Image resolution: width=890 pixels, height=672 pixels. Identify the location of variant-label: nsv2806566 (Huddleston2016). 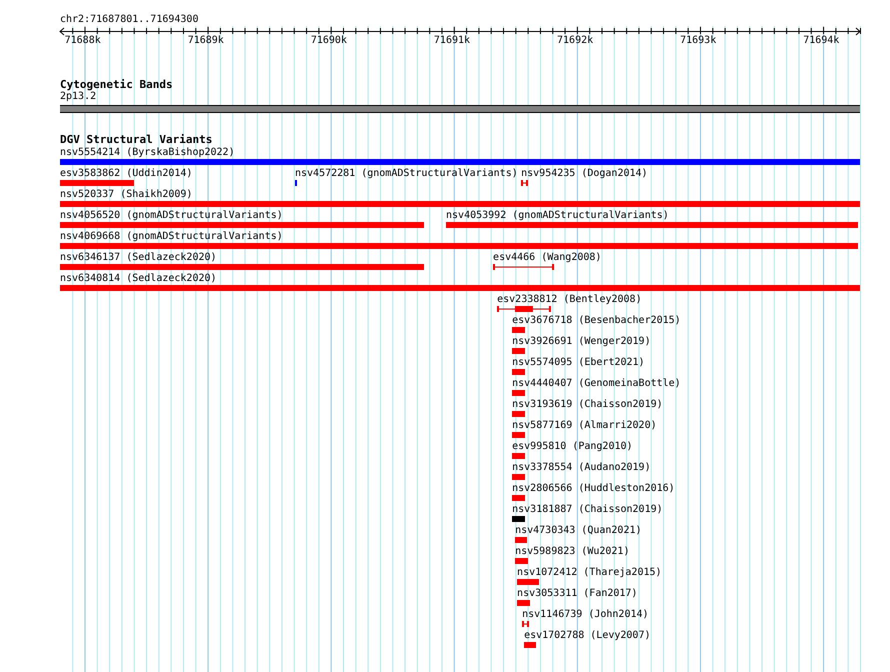
(593, 488).